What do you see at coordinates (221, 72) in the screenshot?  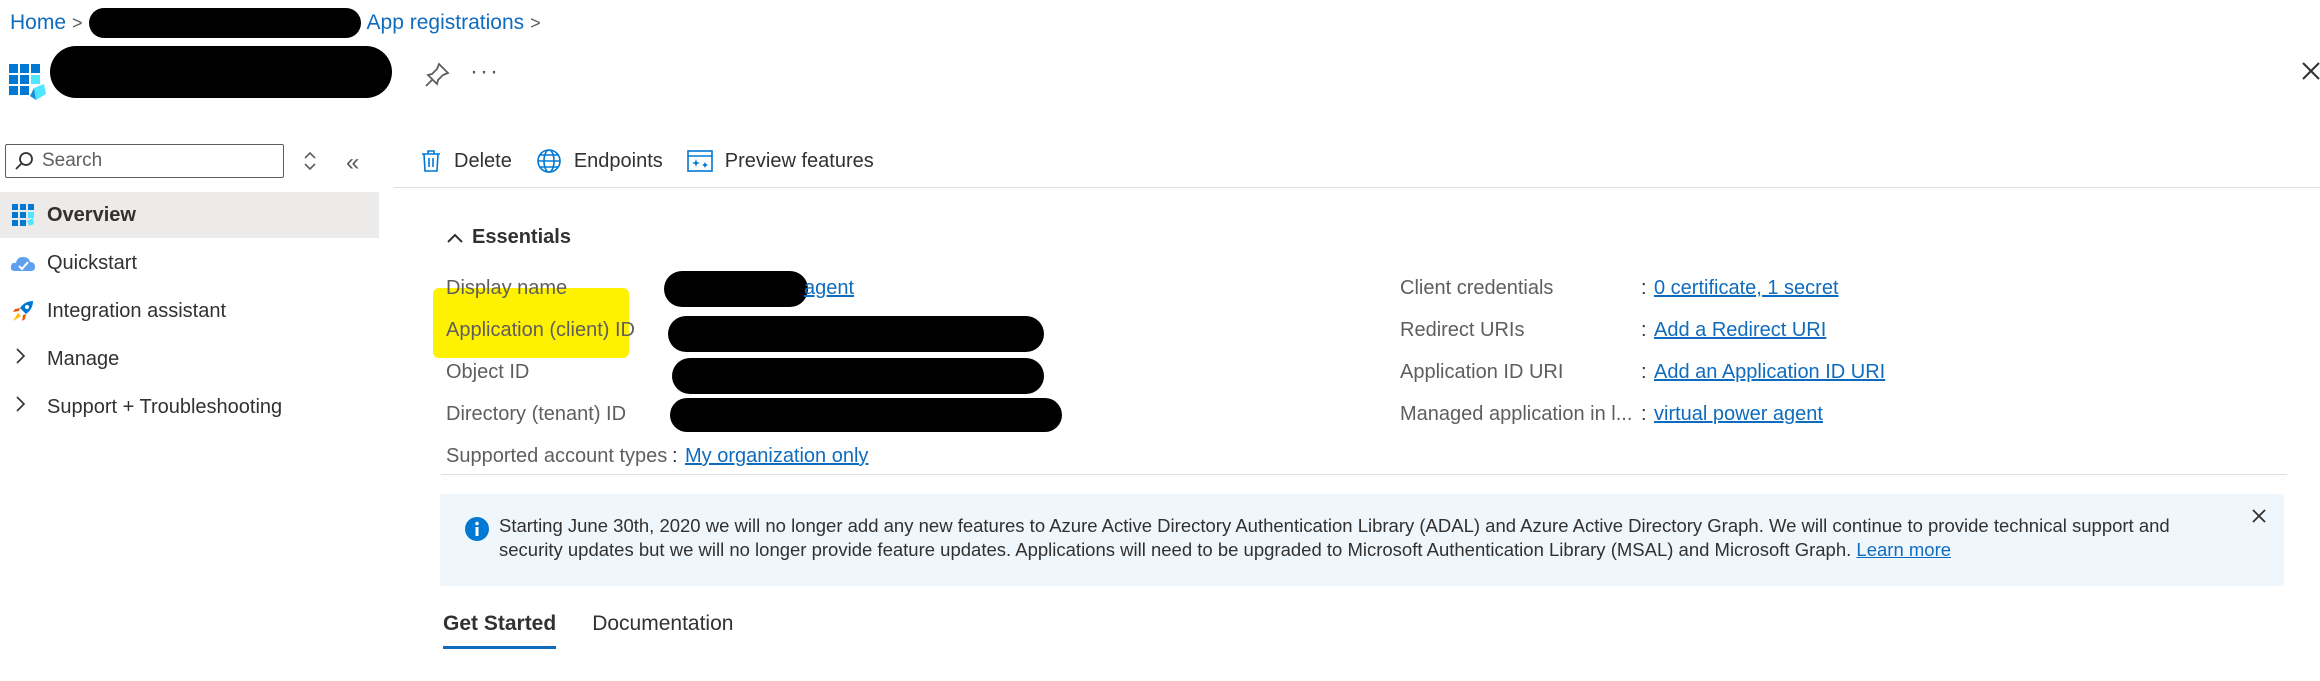 I see `redacted-app-title` at bounding box center [221, 72].